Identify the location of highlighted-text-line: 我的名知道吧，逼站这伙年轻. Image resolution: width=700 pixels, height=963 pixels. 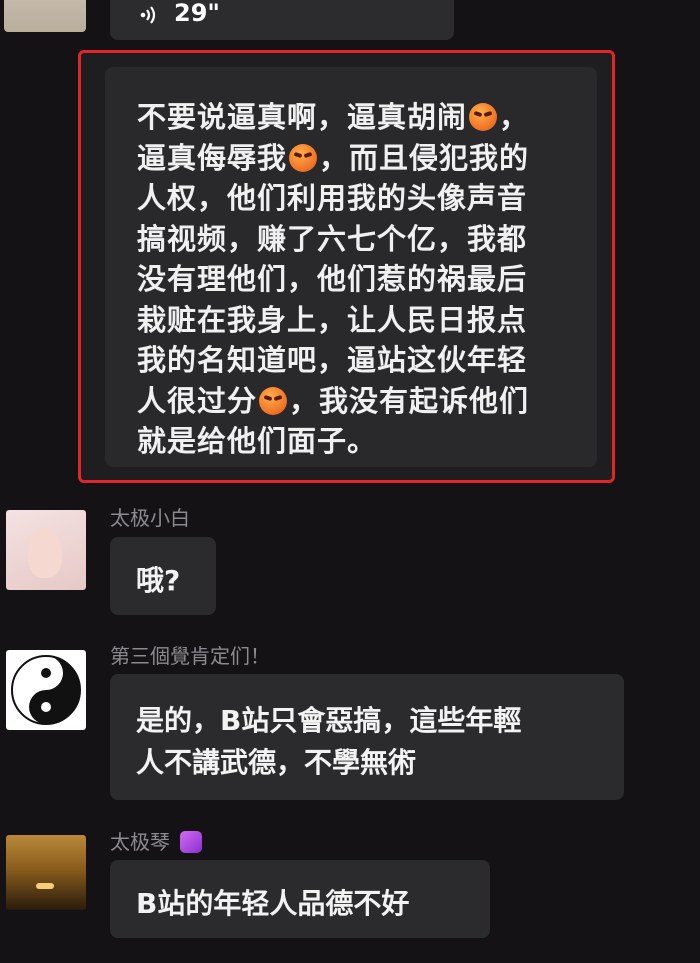
(367, 360).